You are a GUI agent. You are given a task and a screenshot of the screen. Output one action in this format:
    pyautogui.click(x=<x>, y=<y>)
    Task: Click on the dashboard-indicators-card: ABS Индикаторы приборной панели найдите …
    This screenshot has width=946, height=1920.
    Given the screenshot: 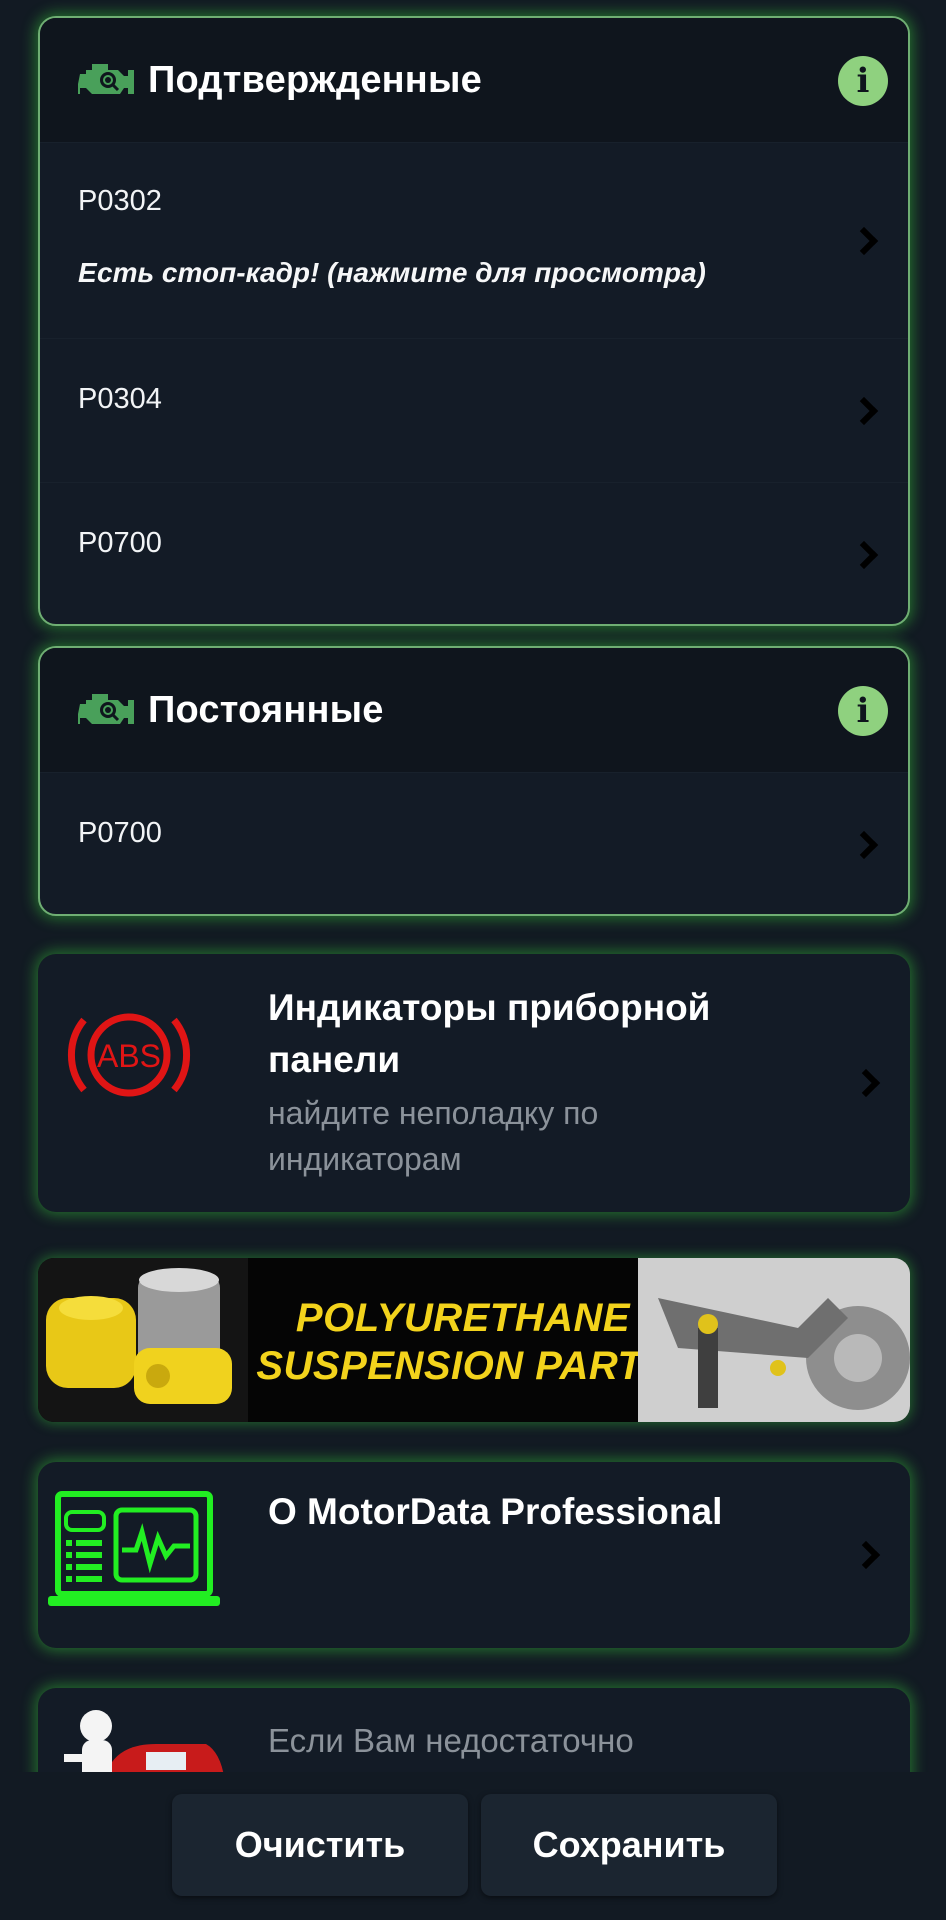 What is the action you would take?
    pyautogui.click(x=474, y=1083)
    